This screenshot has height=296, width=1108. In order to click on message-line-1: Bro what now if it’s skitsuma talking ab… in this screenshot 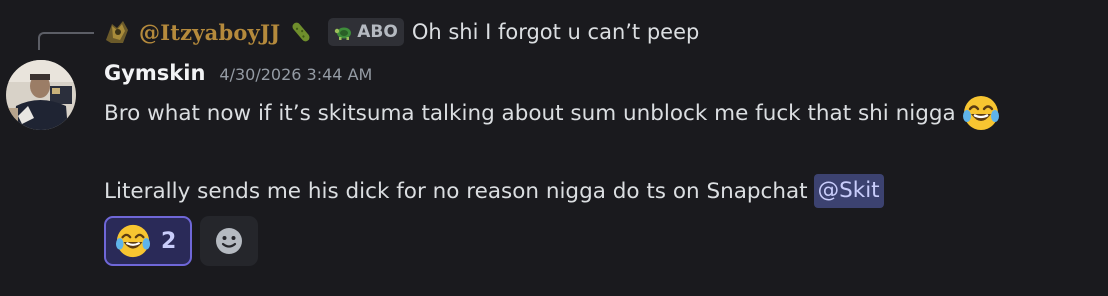, I will do `click(552, 113)`.